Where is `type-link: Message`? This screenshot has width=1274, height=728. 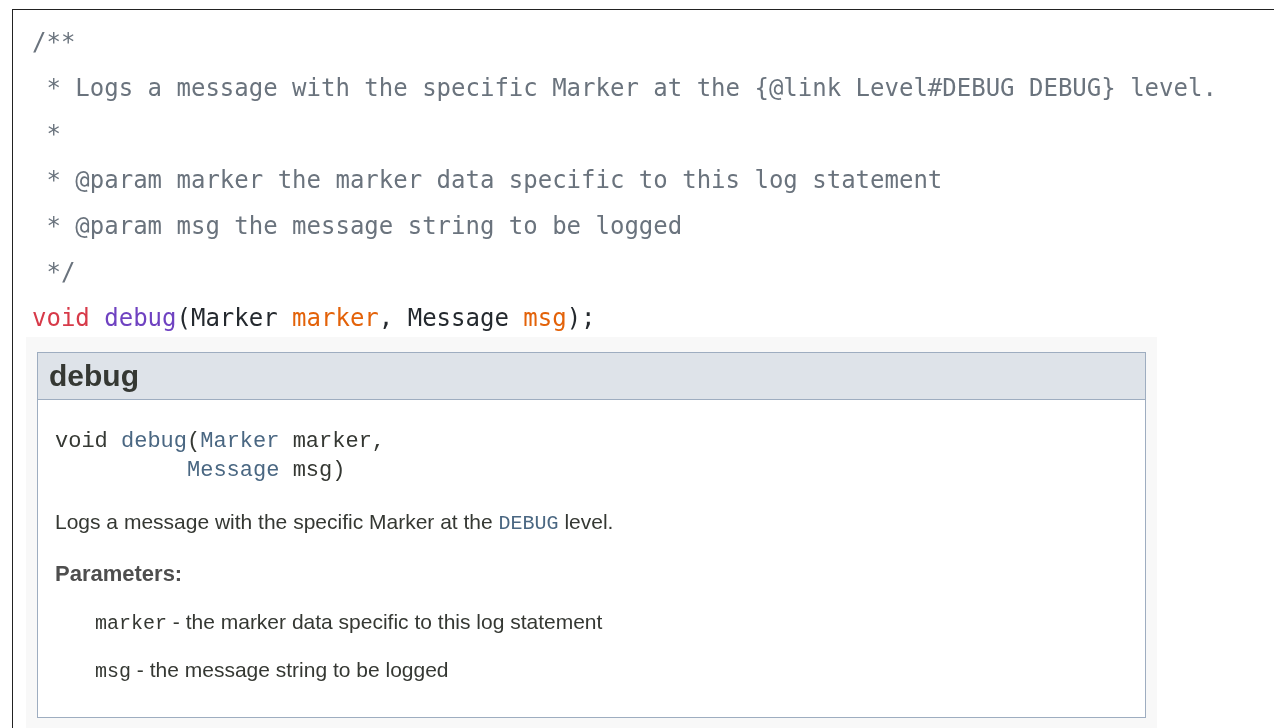 type-link: Message is located at coordinates (233, 470).